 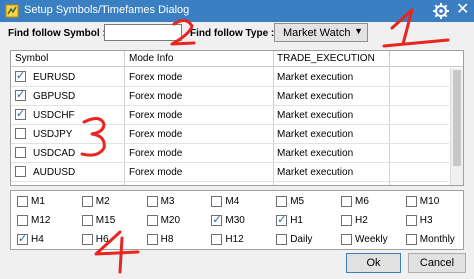 I want to click on symbol-filter-label: Find follow Symbol :, so click(x=57, y=33).